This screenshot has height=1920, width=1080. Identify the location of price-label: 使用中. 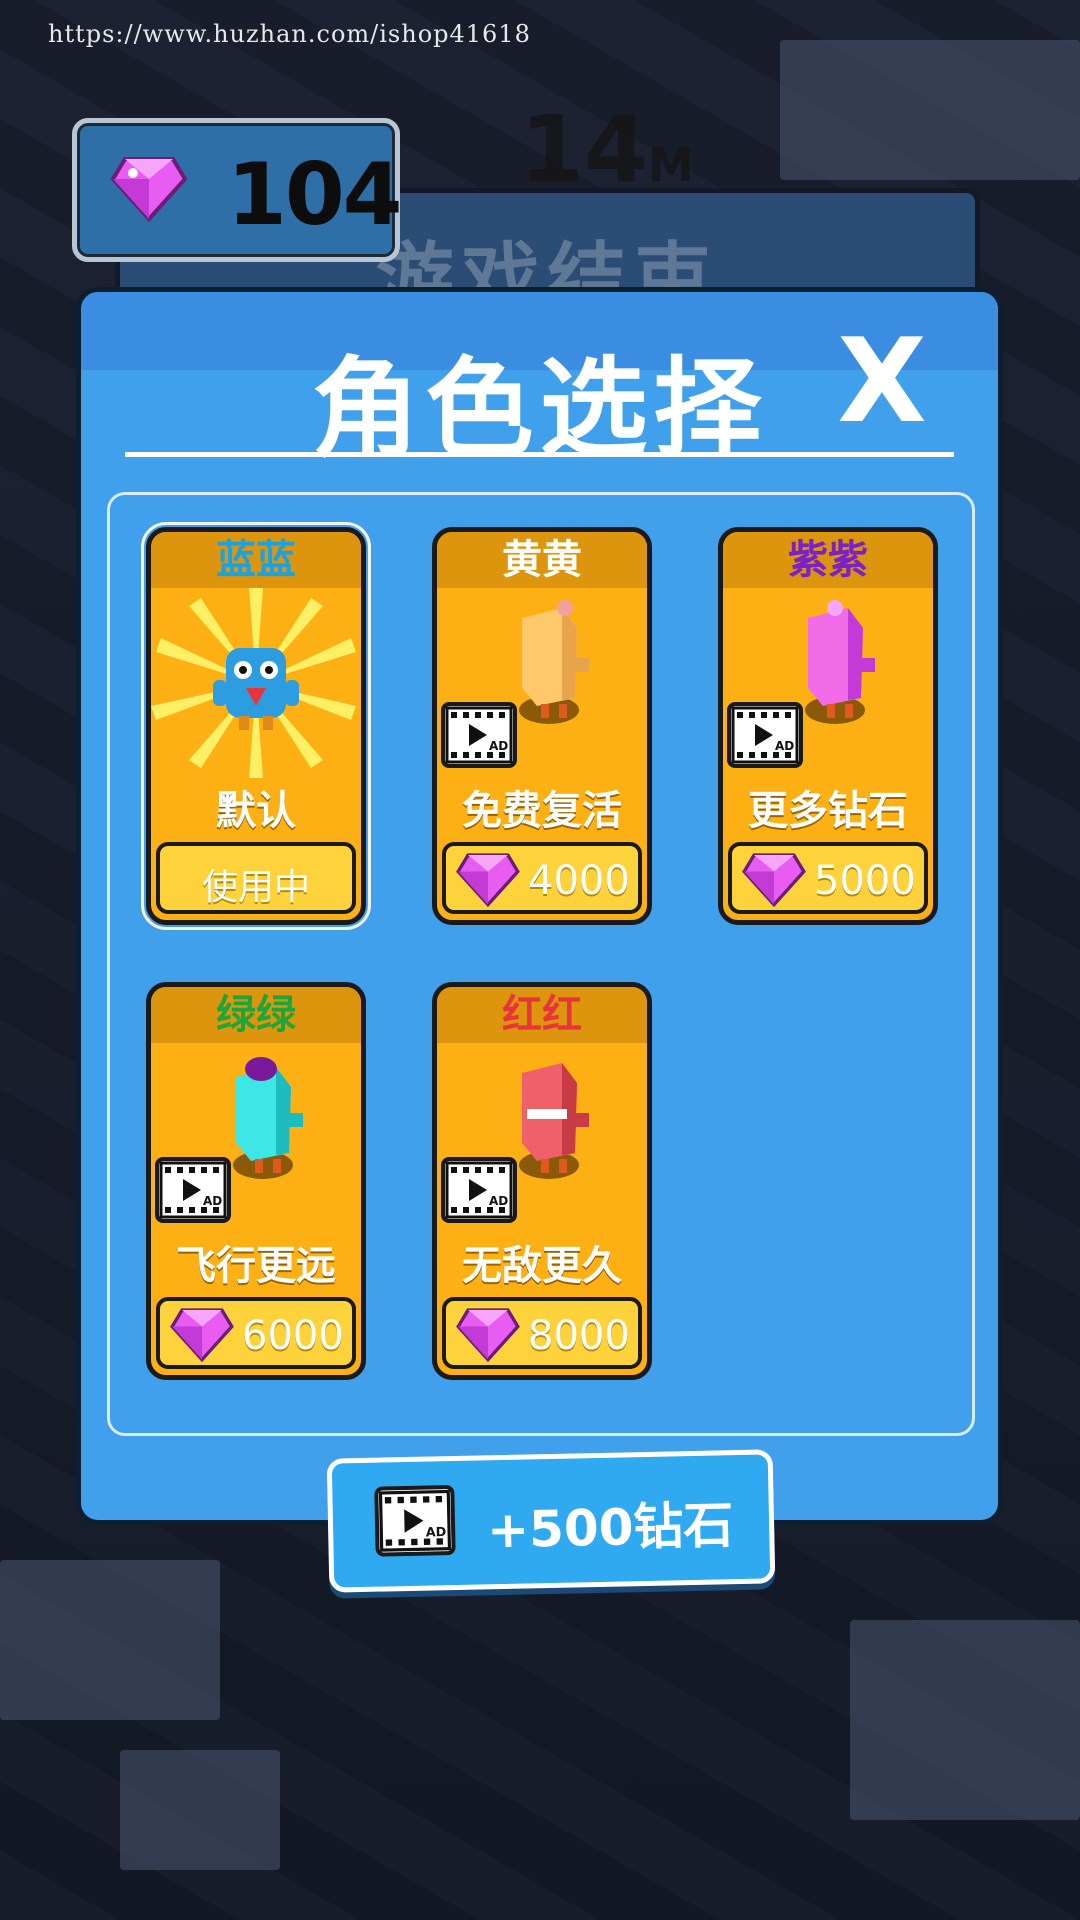
(255, 887).